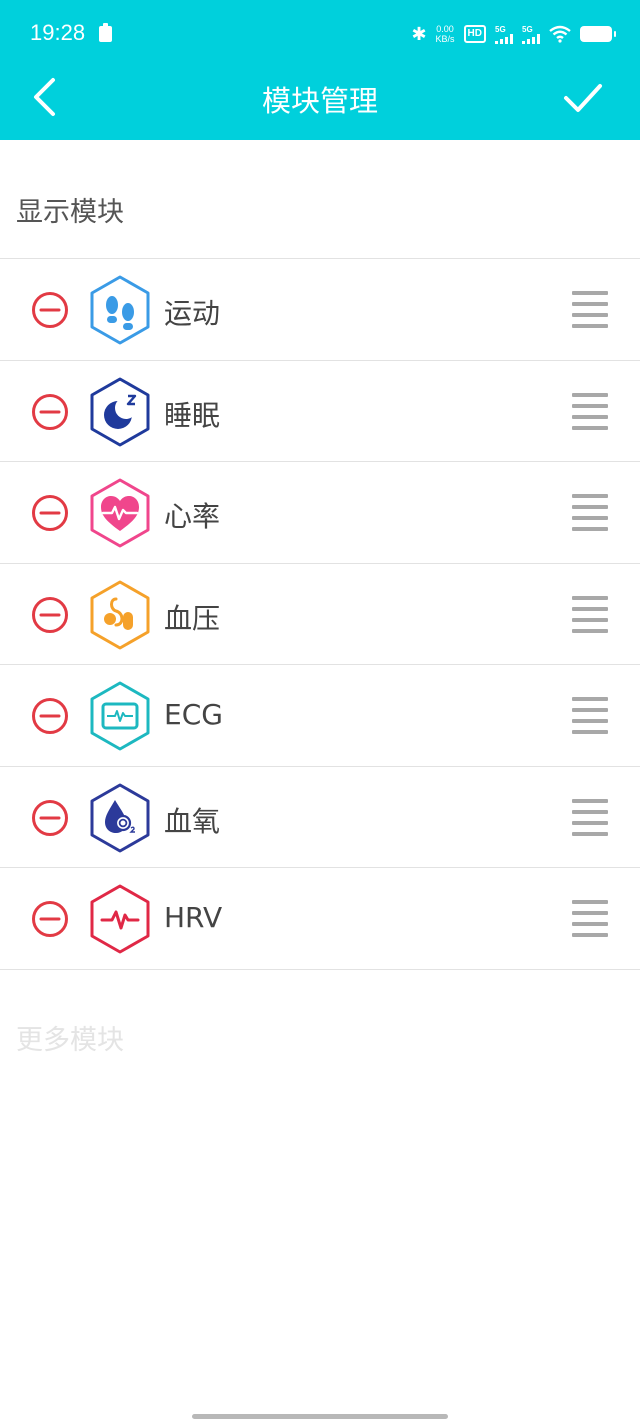 The width and height of the screenshot is (640, 1422). What do you see at coordinates (445, 29) in the screenshot?
I see `network-speed-value: 0.00` at bounding box center [445, 29].